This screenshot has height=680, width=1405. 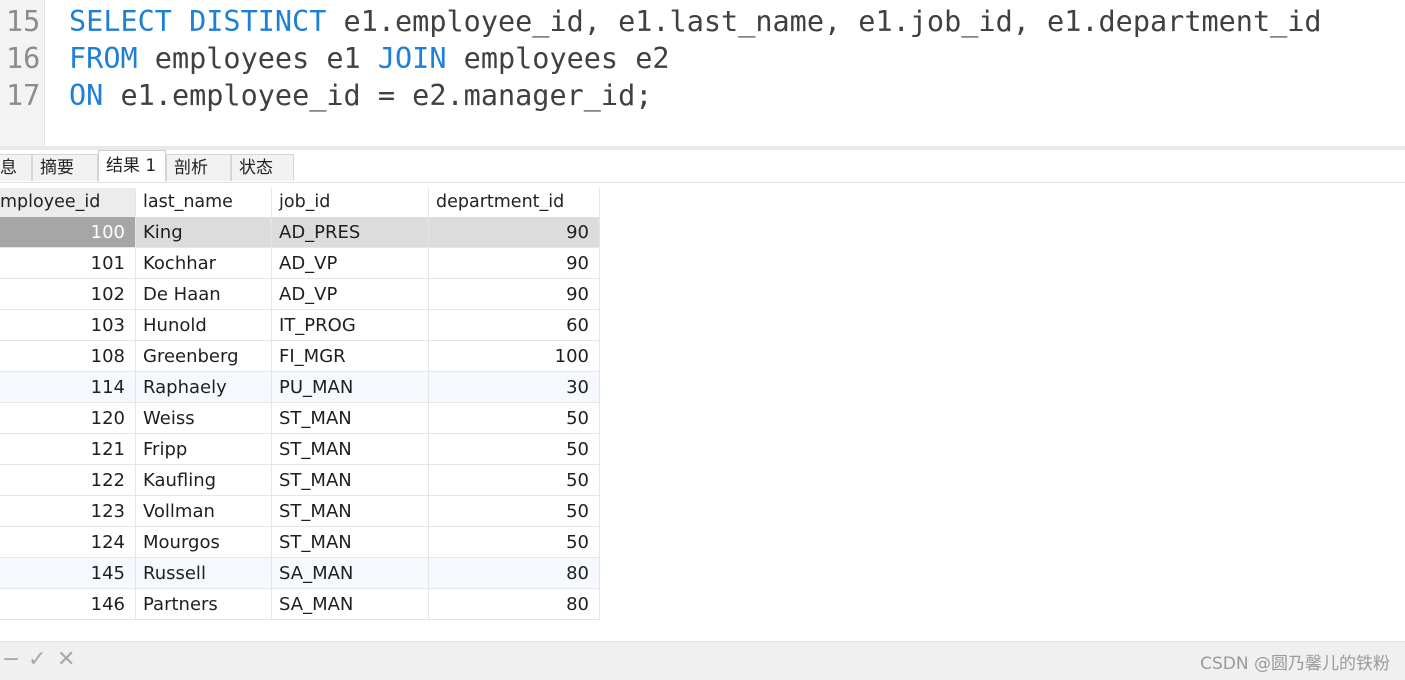 I want to click on cell-employee-id: 146, so click(x=68, y=604).